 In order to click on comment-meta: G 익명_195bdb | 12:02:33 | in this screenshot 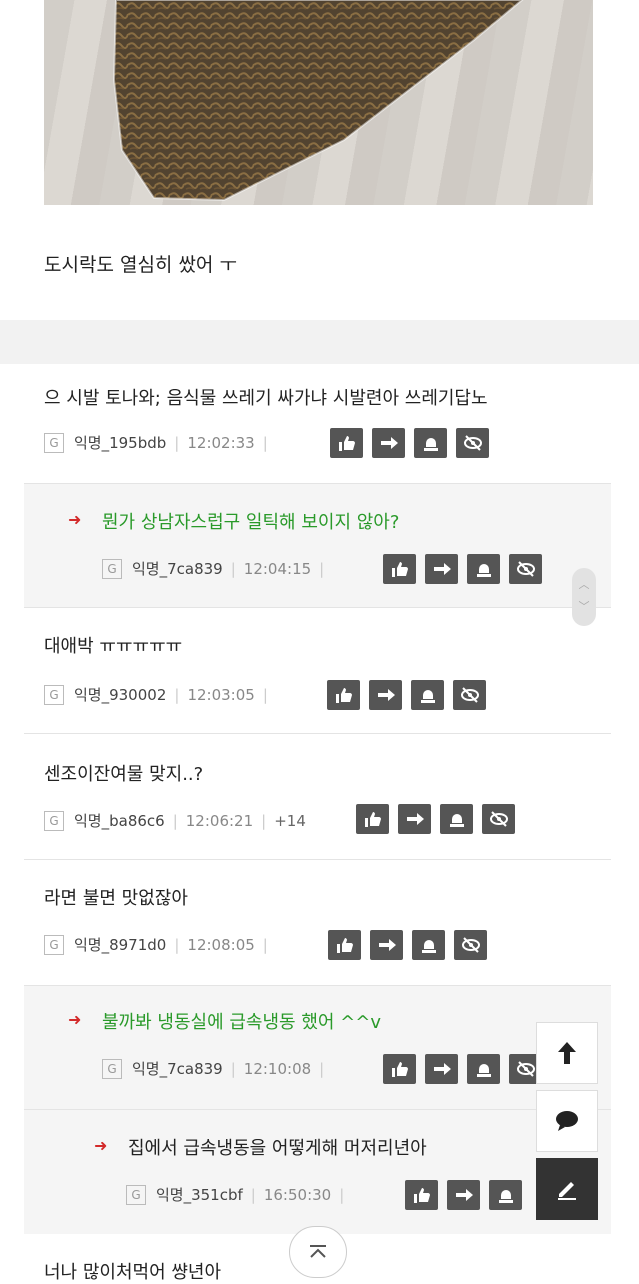, I will do `click(160, 442)`.